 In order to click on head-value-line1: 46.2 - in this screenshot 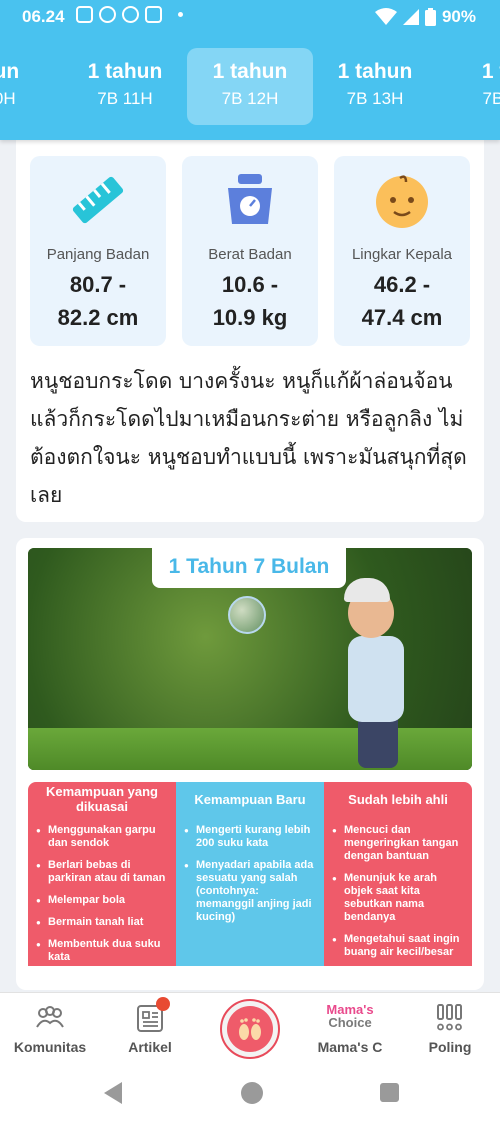, I will do `click(402, 284)`.